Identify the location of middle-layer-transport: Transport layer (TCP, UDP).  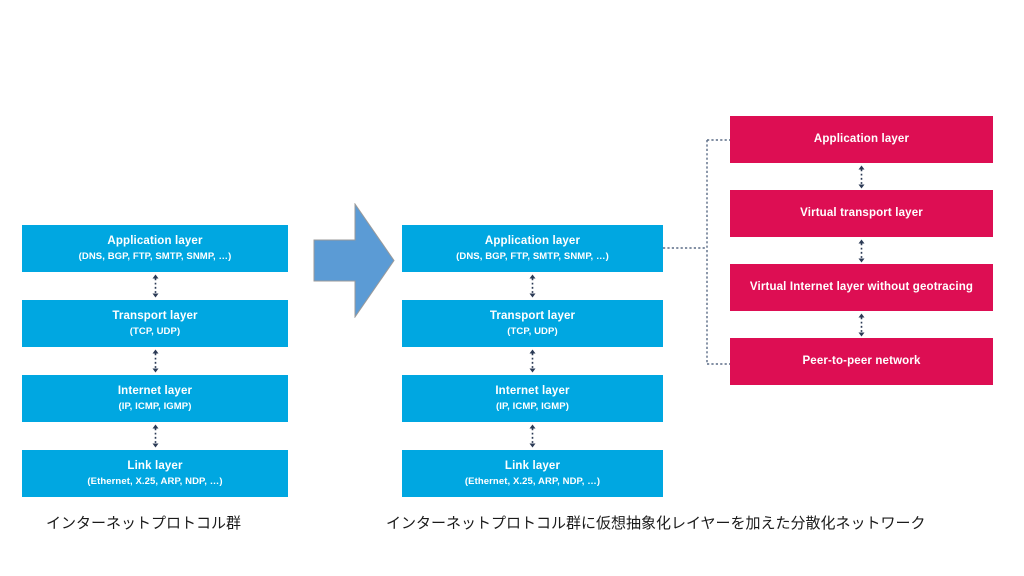
(532, 323).